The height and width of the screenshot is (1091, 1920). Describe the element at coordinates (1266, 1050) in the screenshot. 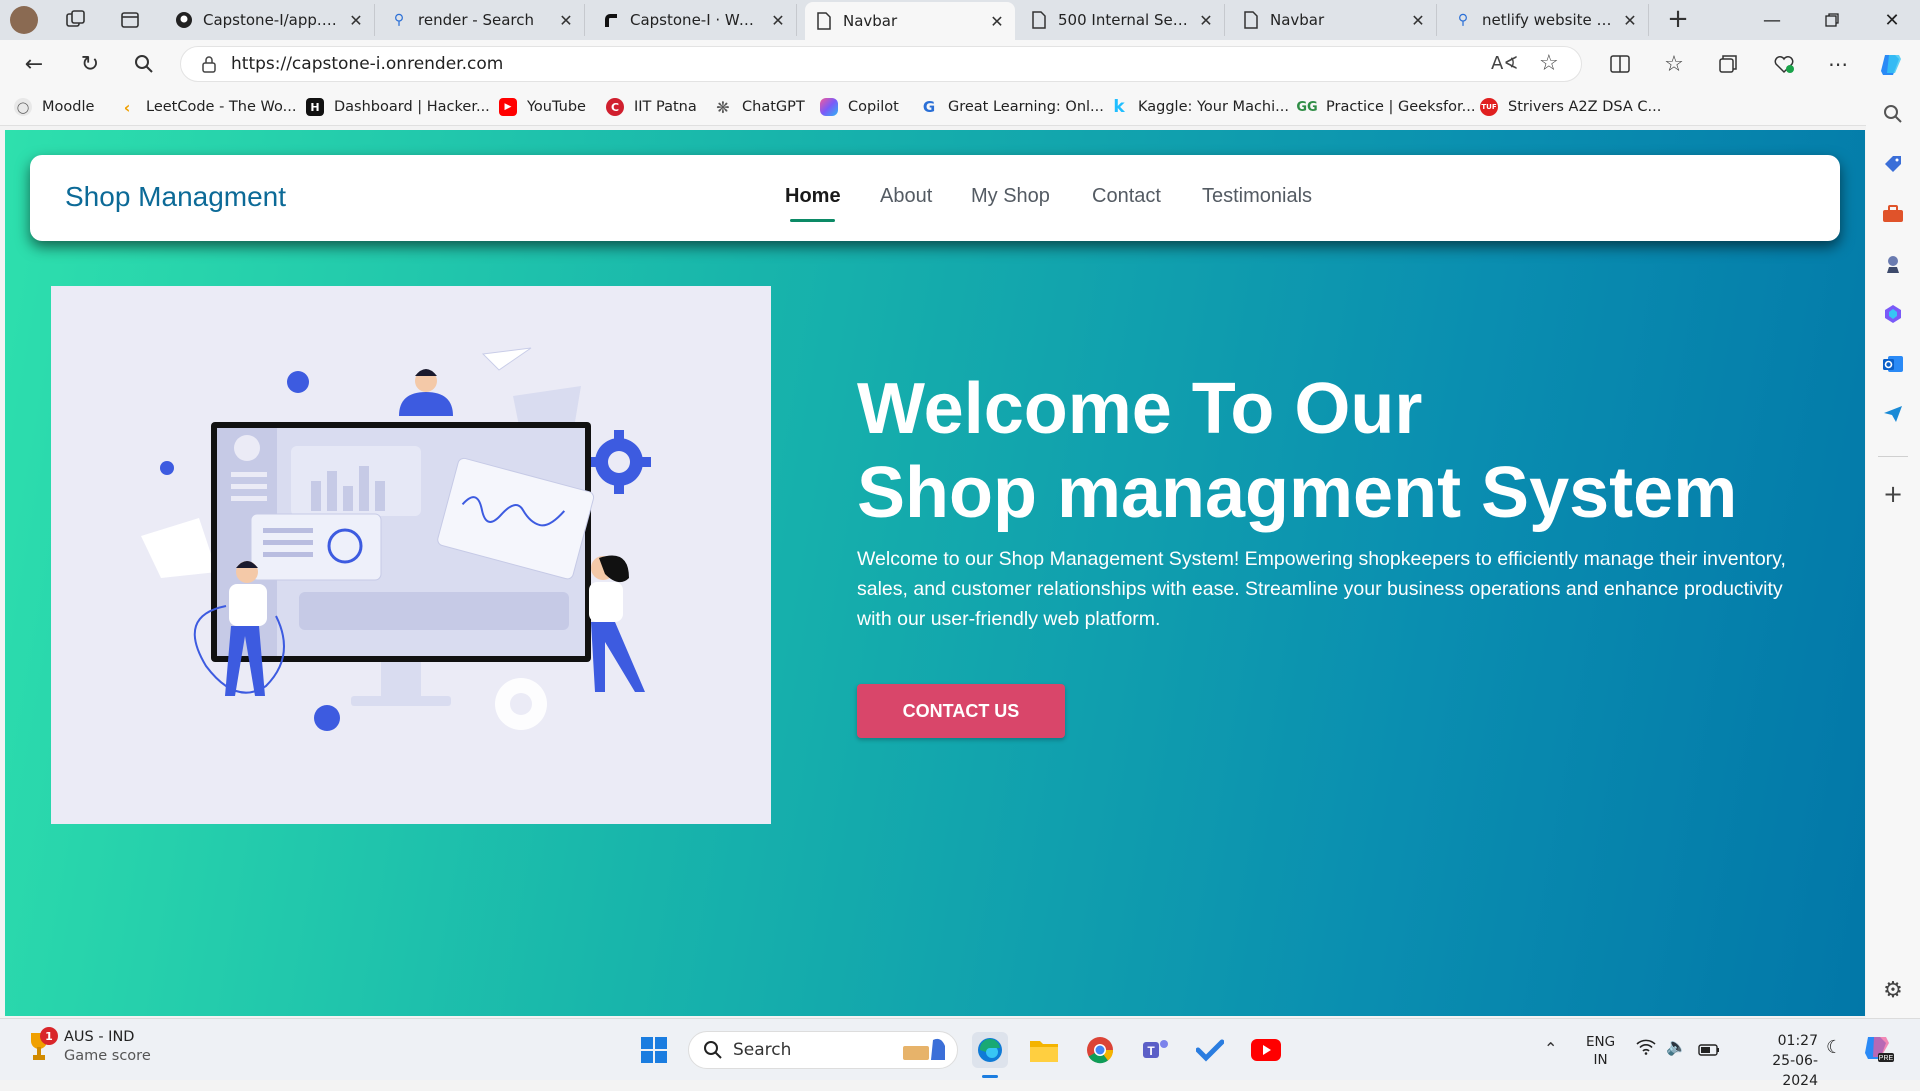

I see `youtube-icon` at that location.